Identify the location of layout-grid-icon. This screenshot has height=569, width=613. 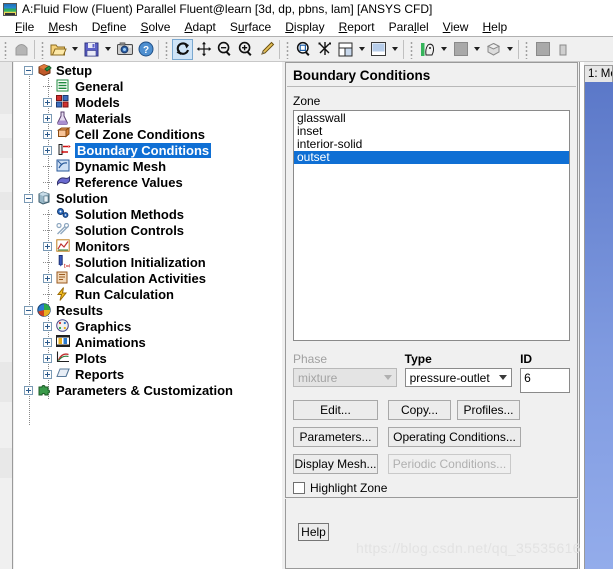
(345, 49).